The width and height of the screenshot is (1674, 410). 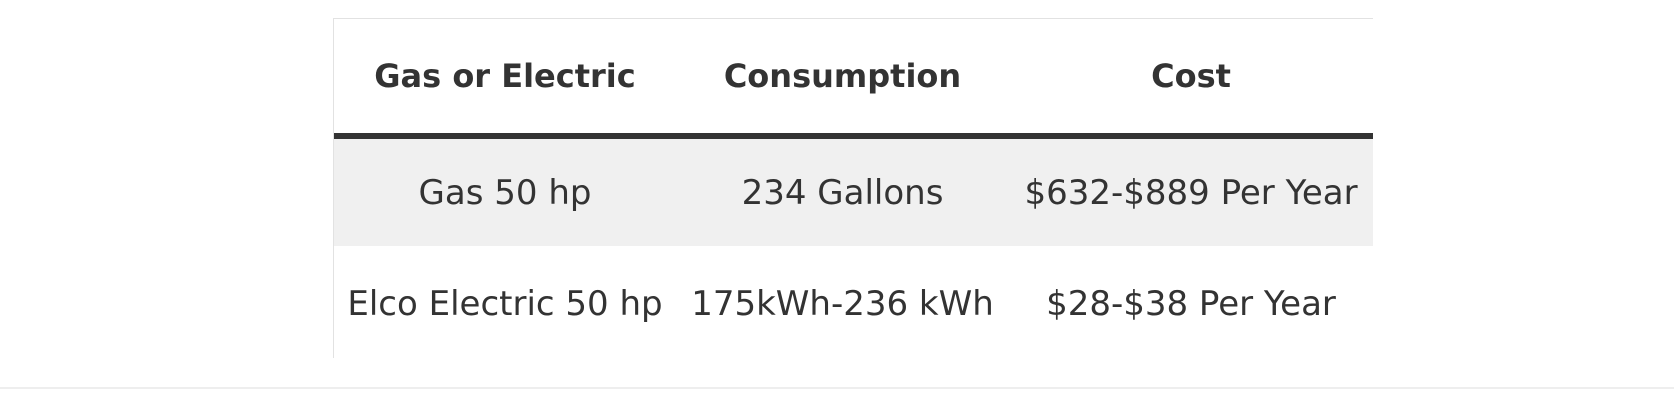 I want to click on cell-type: Gas 50 hp, so click(x=505, y=191).